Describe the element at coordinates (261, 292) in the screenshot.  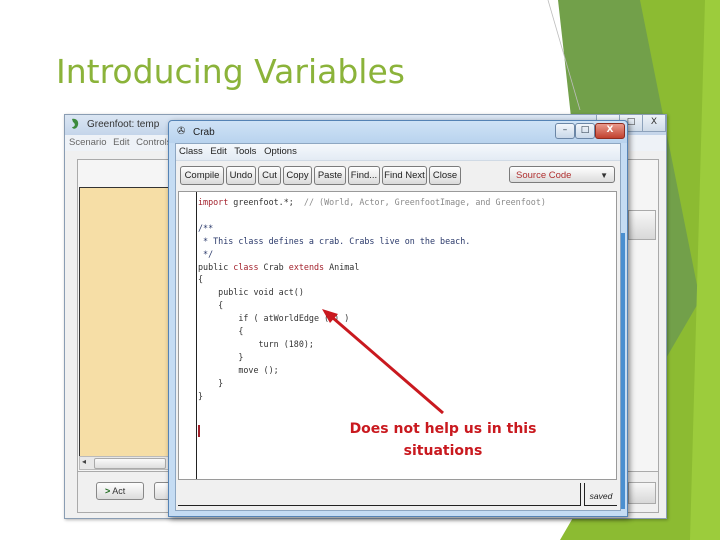
I see `code-line: public void act()` at that location.